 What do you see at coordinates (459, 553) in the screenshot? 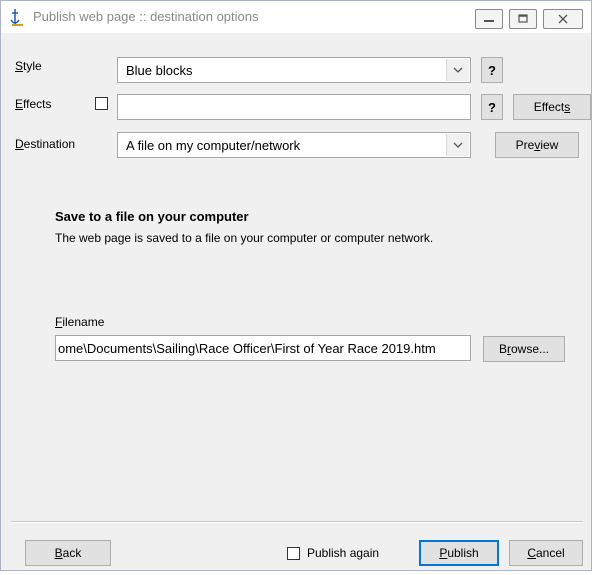
I see `publish-button: Publish` at bounding box center [459, 553].